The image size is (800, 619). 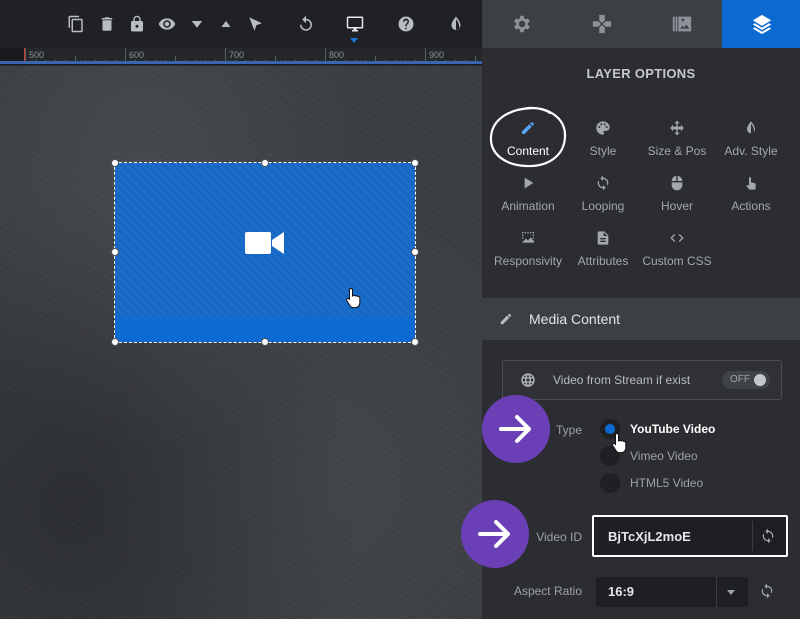 I want to click on option-style: Style, so click(x=603, y=144).